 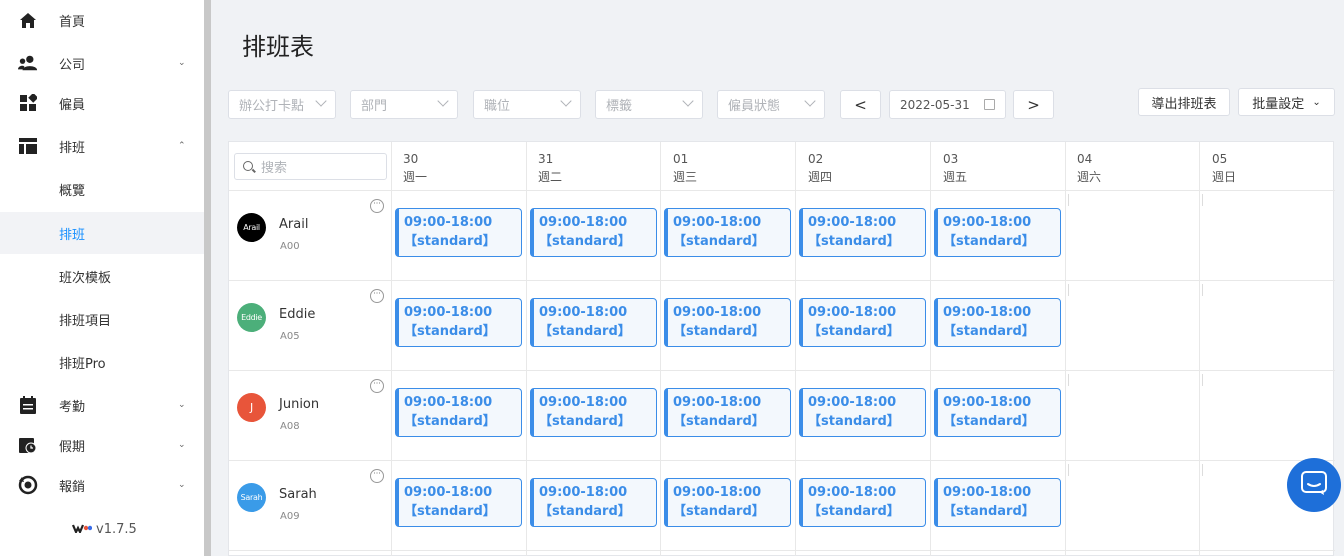 What do you see at coordinates (299, 404) in the screenshot?
I see `employee-name: Junion` at bounding box center [299, 404].